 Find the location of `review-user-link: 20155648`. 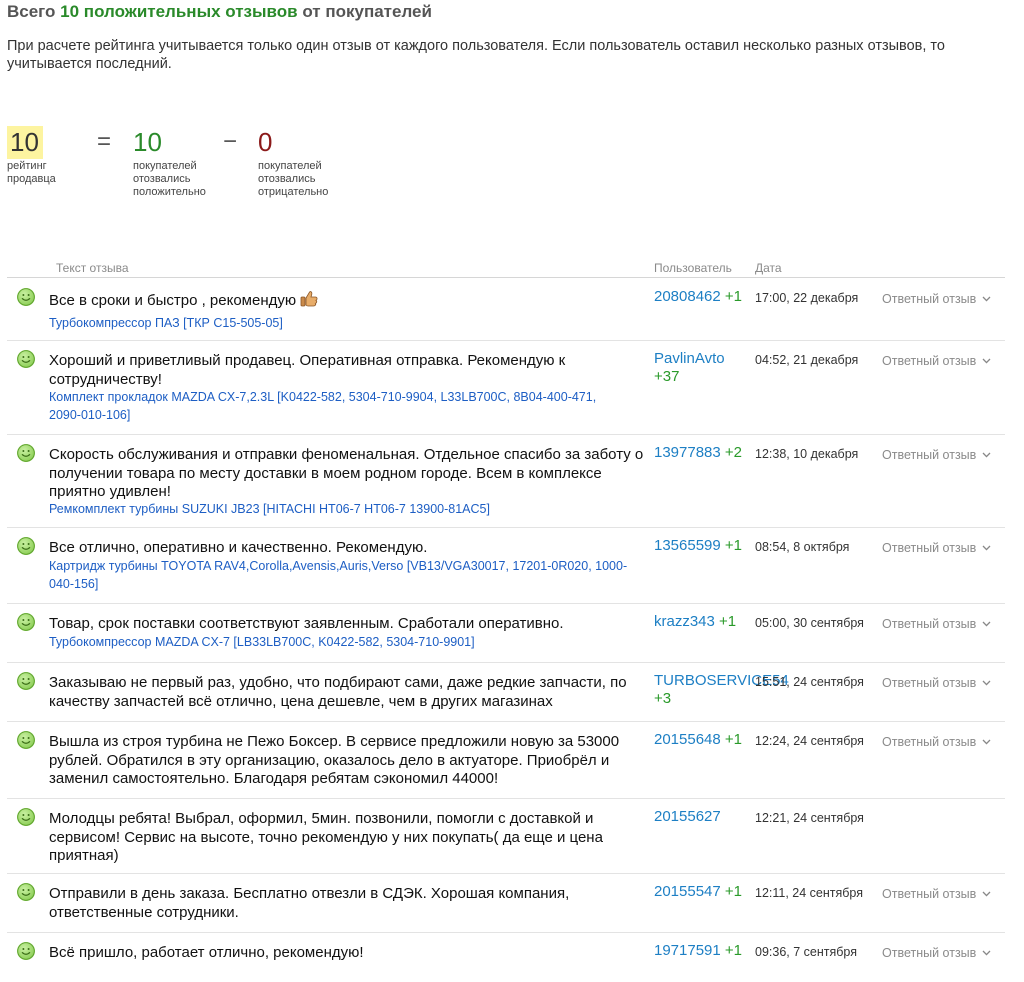

review-user-link: 20155648 is located at coordinates (687, 739).